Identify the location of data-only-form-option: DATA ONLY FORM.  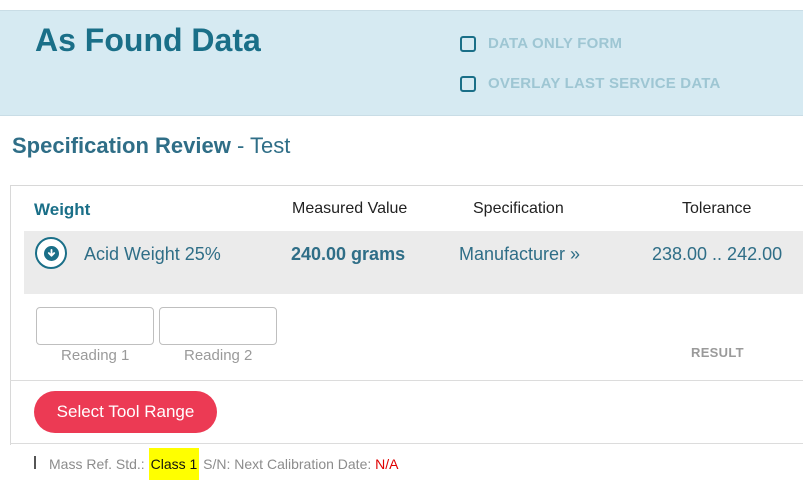
(541, 43).